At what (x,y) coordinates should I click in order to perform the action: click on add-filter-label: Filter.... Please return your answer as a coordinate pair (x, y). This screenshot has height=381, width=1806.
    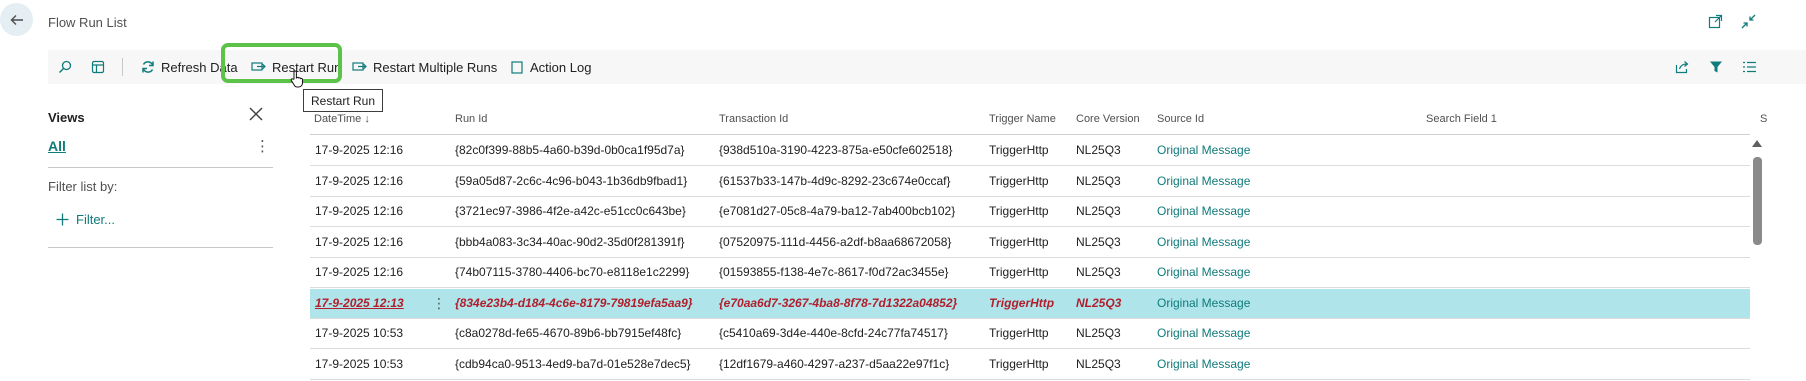
    Looking at the image, I should click on (96, 219).